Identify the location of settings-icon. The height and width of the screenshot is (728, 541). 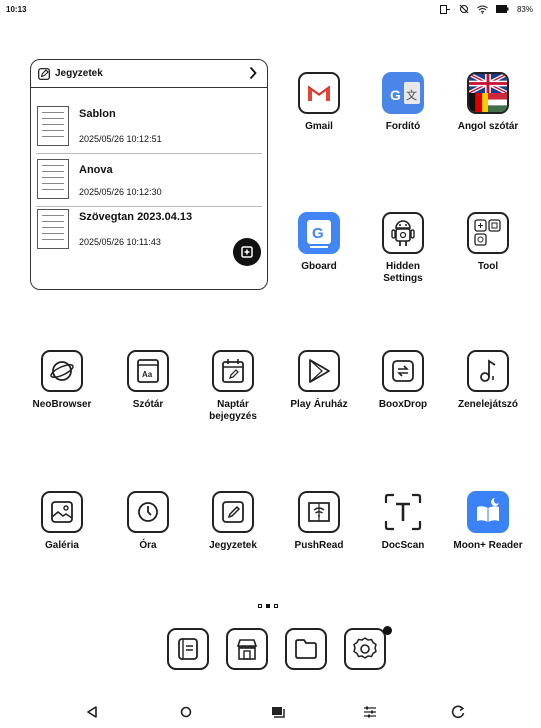
(365, 648).